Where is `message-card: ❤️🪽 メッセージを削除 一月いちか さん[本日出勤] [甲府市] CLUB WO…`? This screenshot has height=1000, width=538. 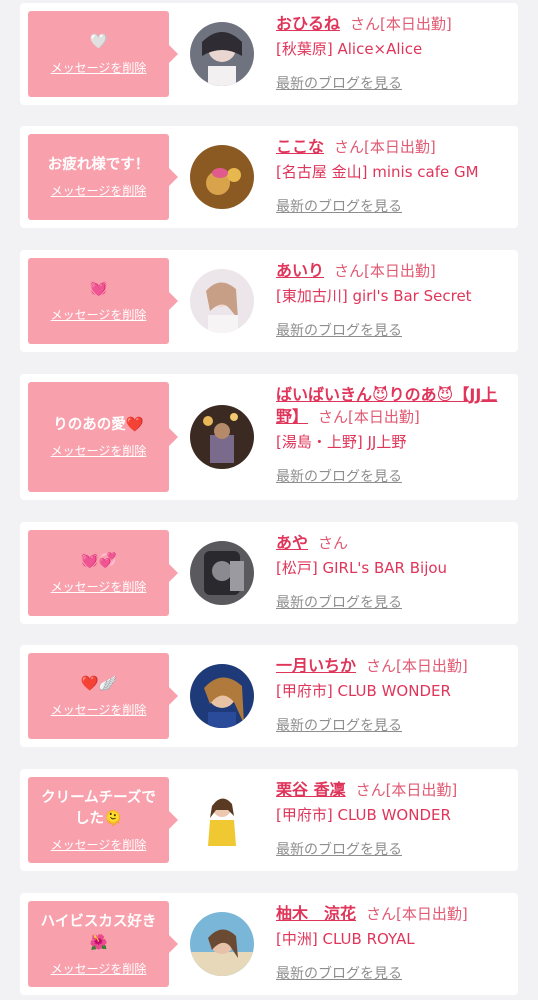
message-card: ❤️🪽 メッセージを削除 一月いちか さん[本日出勤] [甲府市] CLUB WO… is located at coordinates (269, 696).